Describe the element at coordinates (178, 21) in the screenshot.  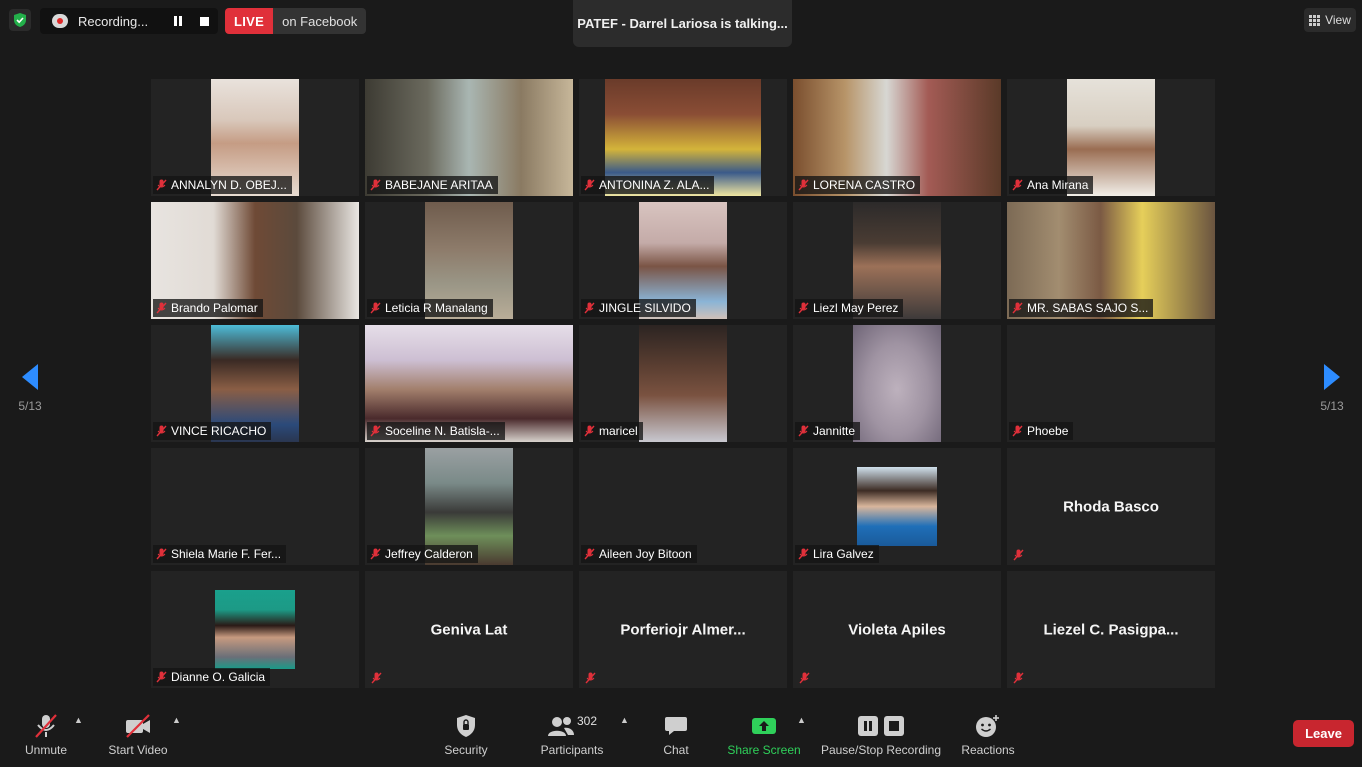
I see `pause-recording-button` at that location.